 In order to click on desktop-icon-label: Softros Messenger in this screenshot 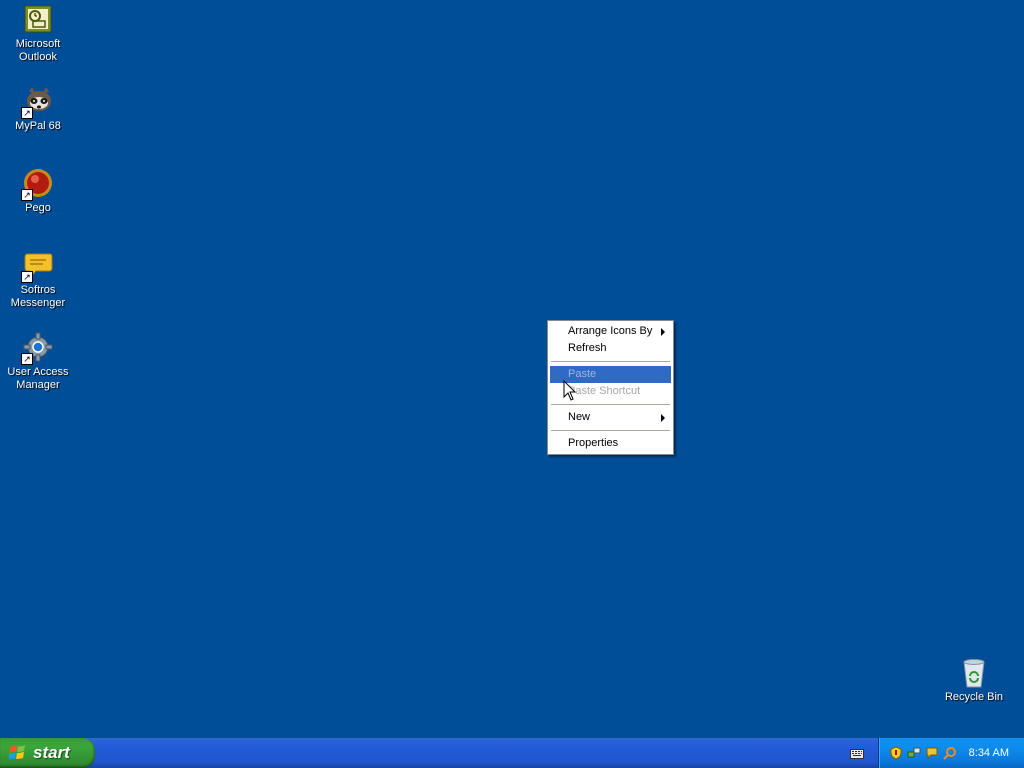, I will do `click(38, 296)`.